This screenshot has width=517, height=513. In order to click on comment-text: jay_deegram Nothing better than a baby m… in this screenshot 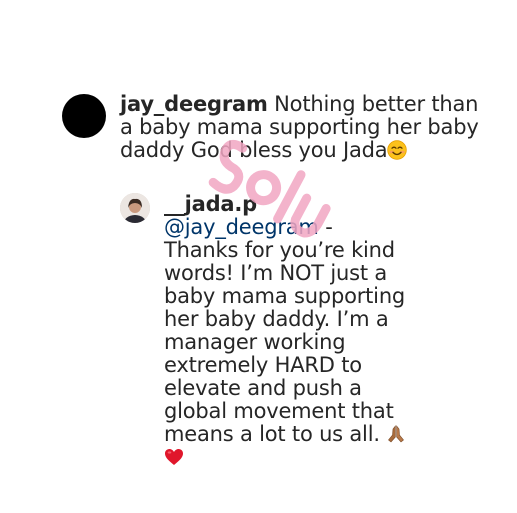, I will do `click(305, 127)`.